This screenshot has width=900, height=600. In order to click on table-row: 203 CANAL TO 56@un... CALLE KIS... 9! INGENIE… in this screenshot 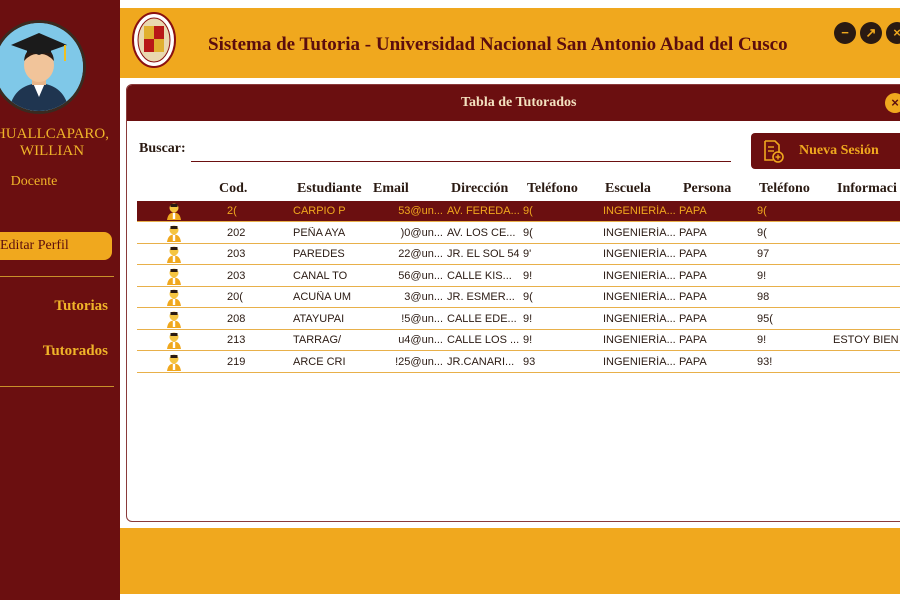, I will do `click(518, 276)`.